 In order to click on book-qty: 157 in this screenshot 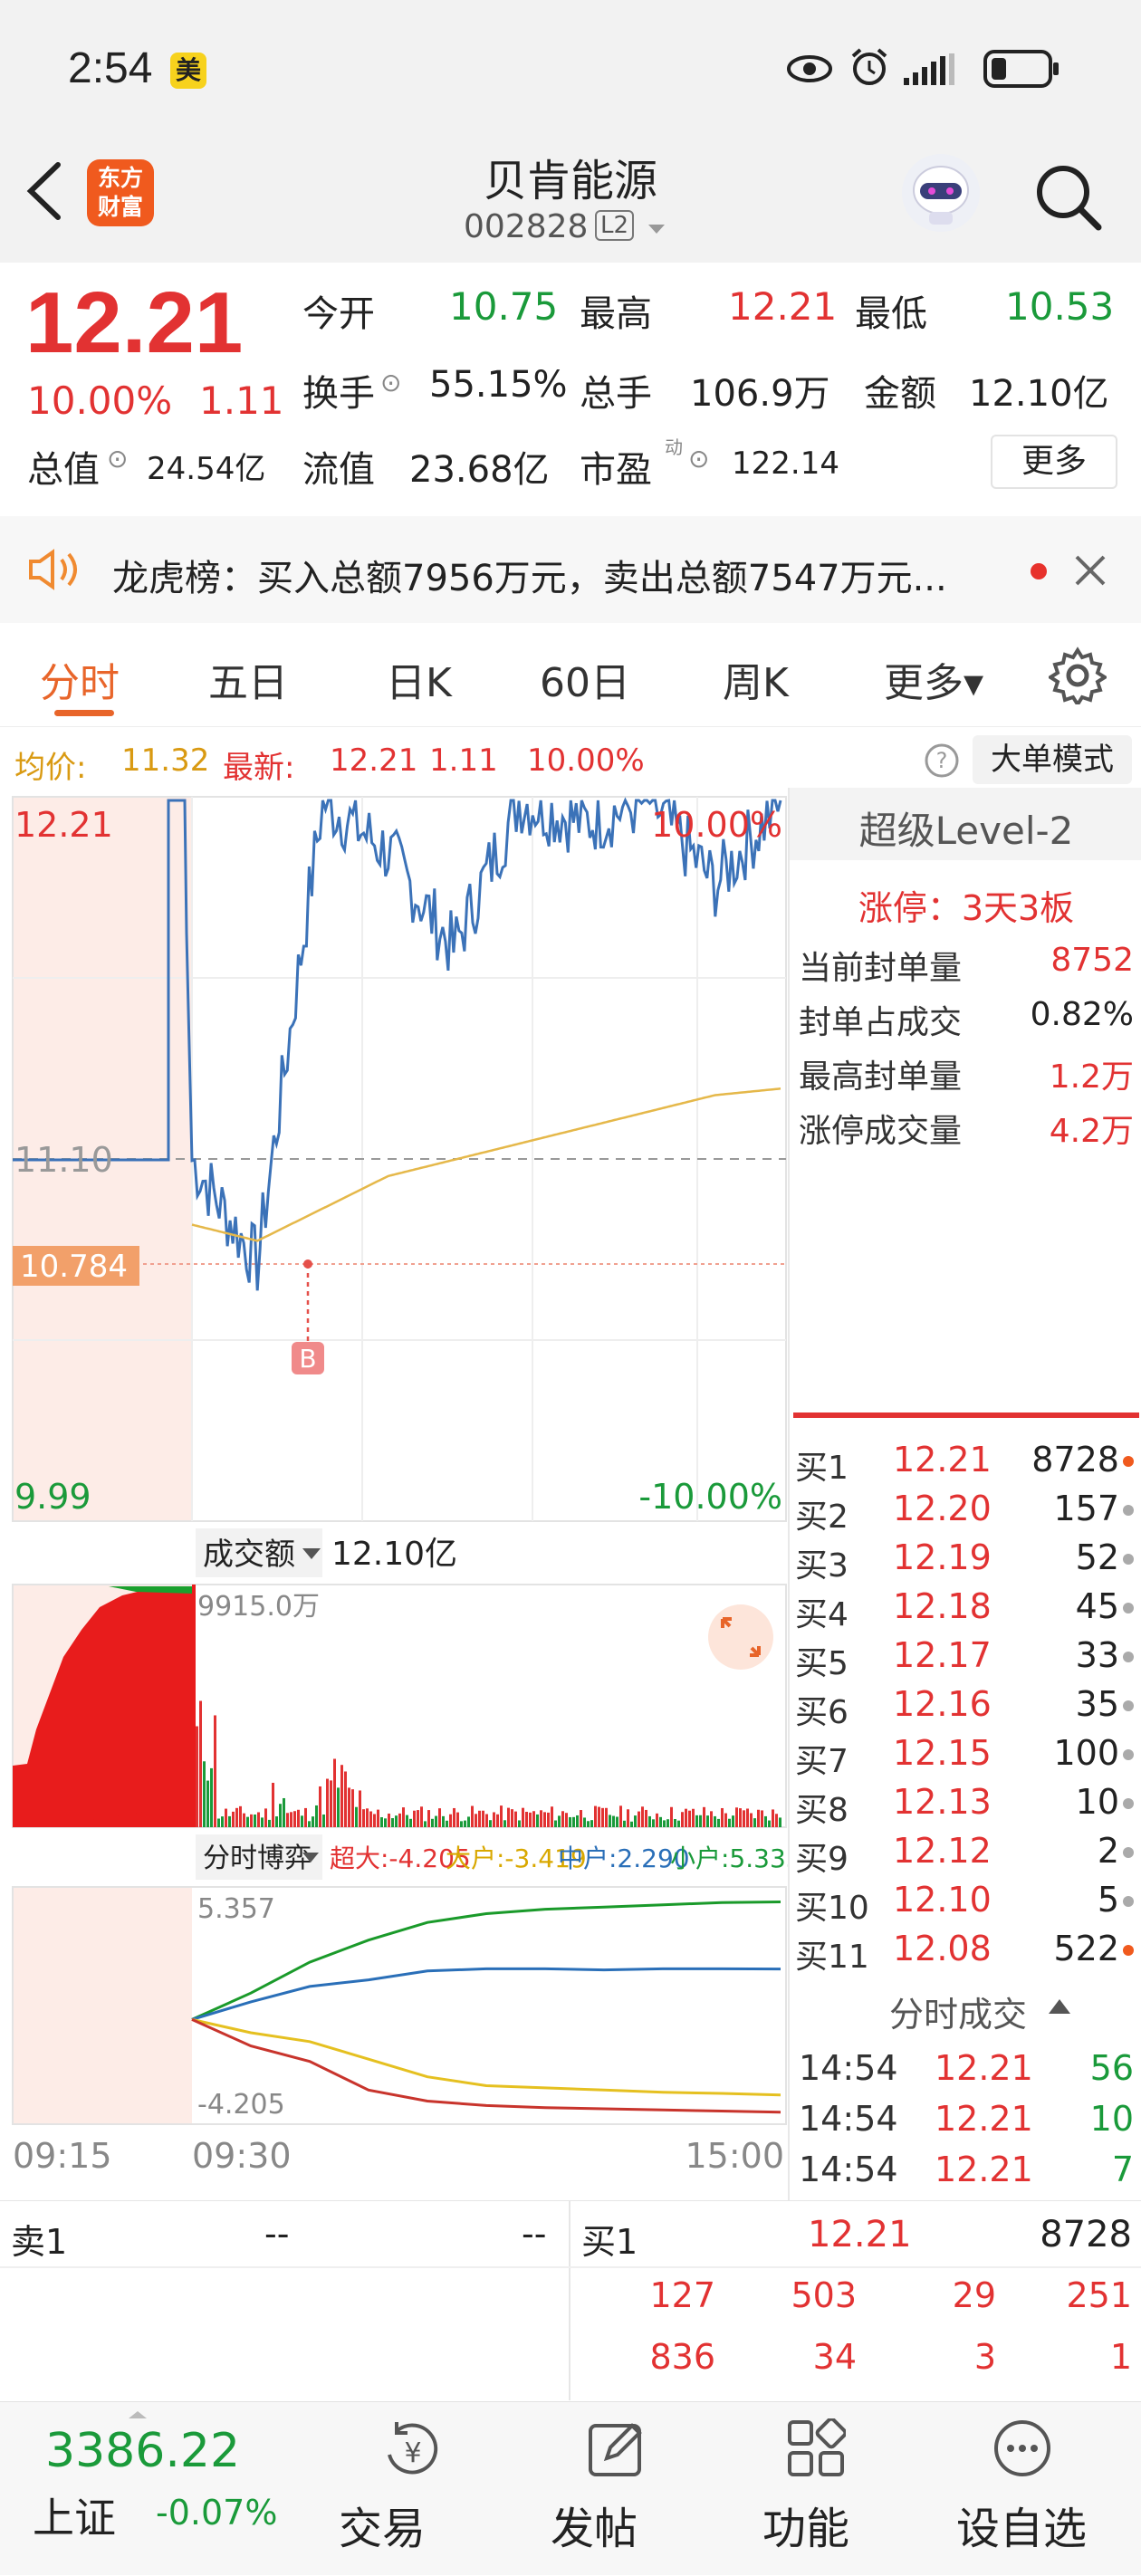, I will do `click(1086, 1508)`.